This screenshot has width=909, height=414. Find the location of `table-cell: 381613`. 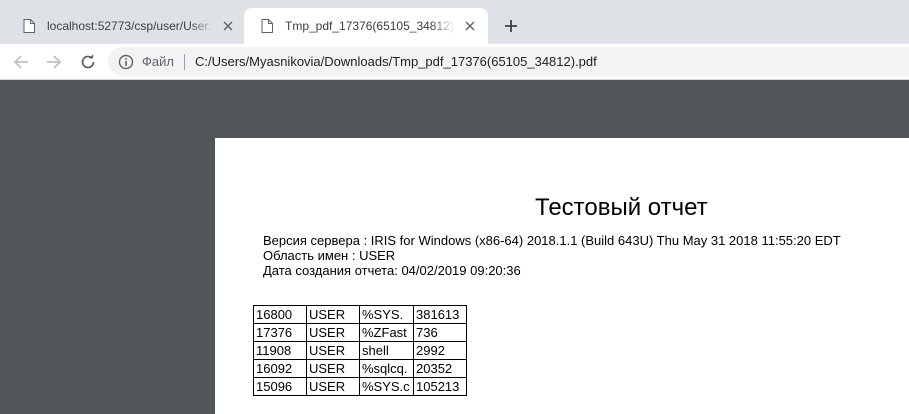

table-cell: 381613 is located at coordinates (440, 314).